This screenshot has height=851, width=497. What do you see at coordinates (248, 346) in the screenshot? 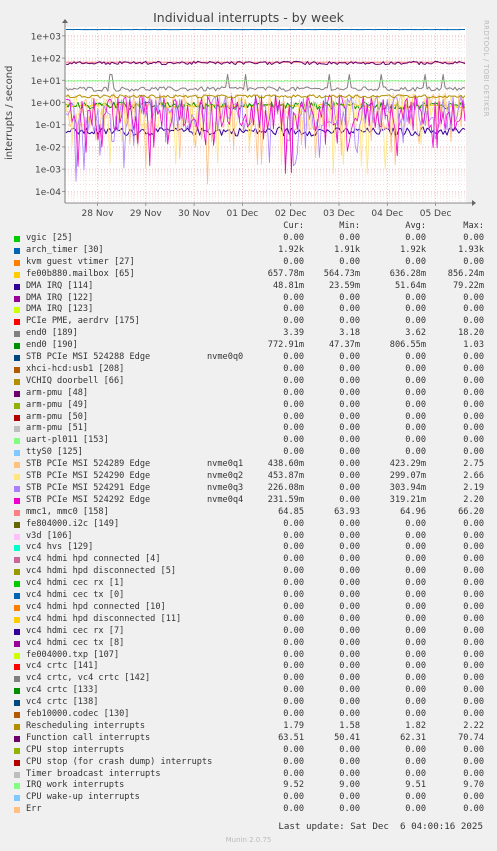
I see `legend-row: end0 [190] 772.91m 47.37m 806.55m 1.03` at bounding box center [248, 346].